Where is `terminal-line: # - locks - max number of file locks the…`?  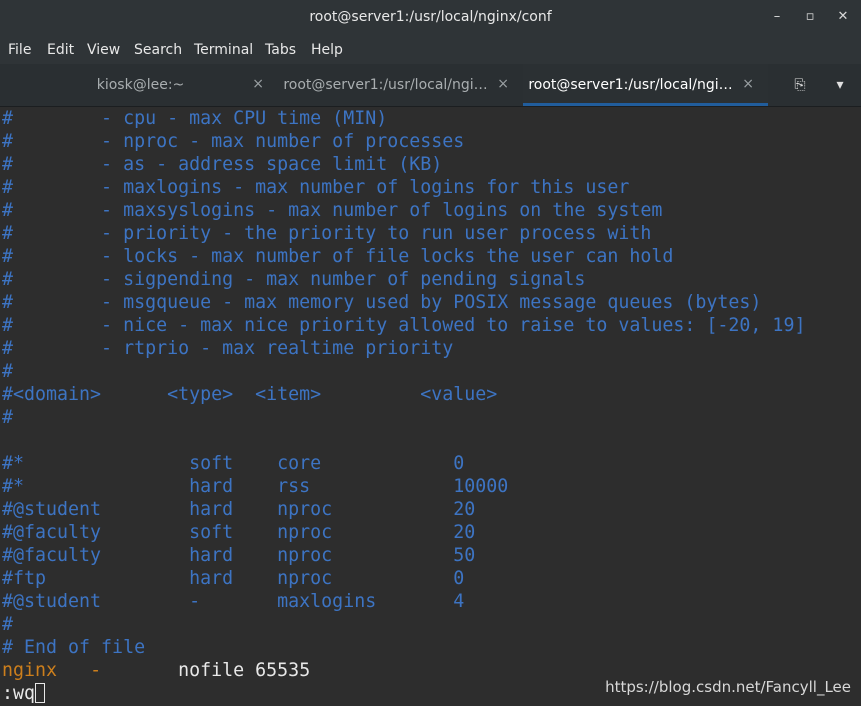
terminal-line: # - locks - max number of file locks the… is located at coordinates (338, 256).